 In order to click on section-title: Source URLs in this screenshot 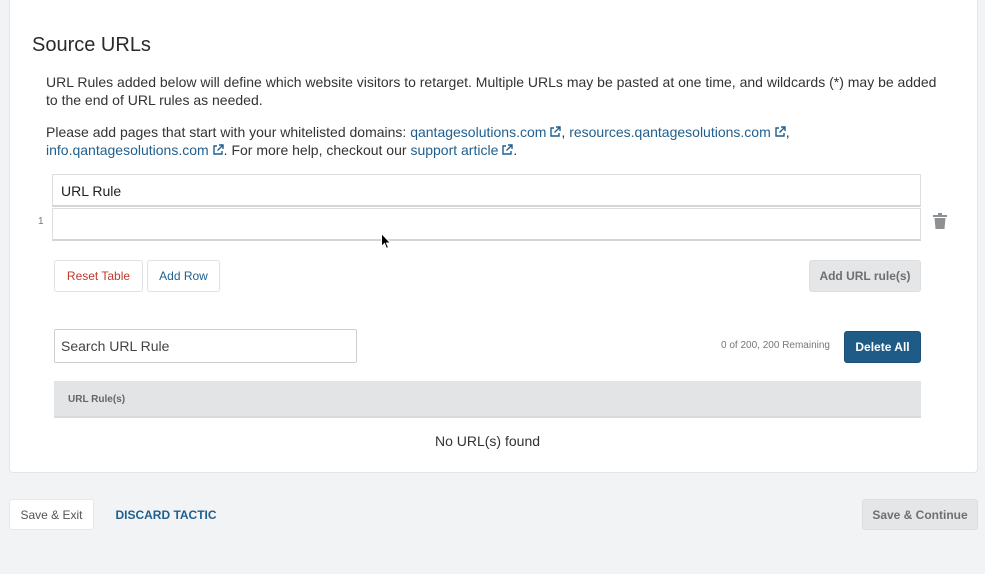, I will do `click(91, 45)`.